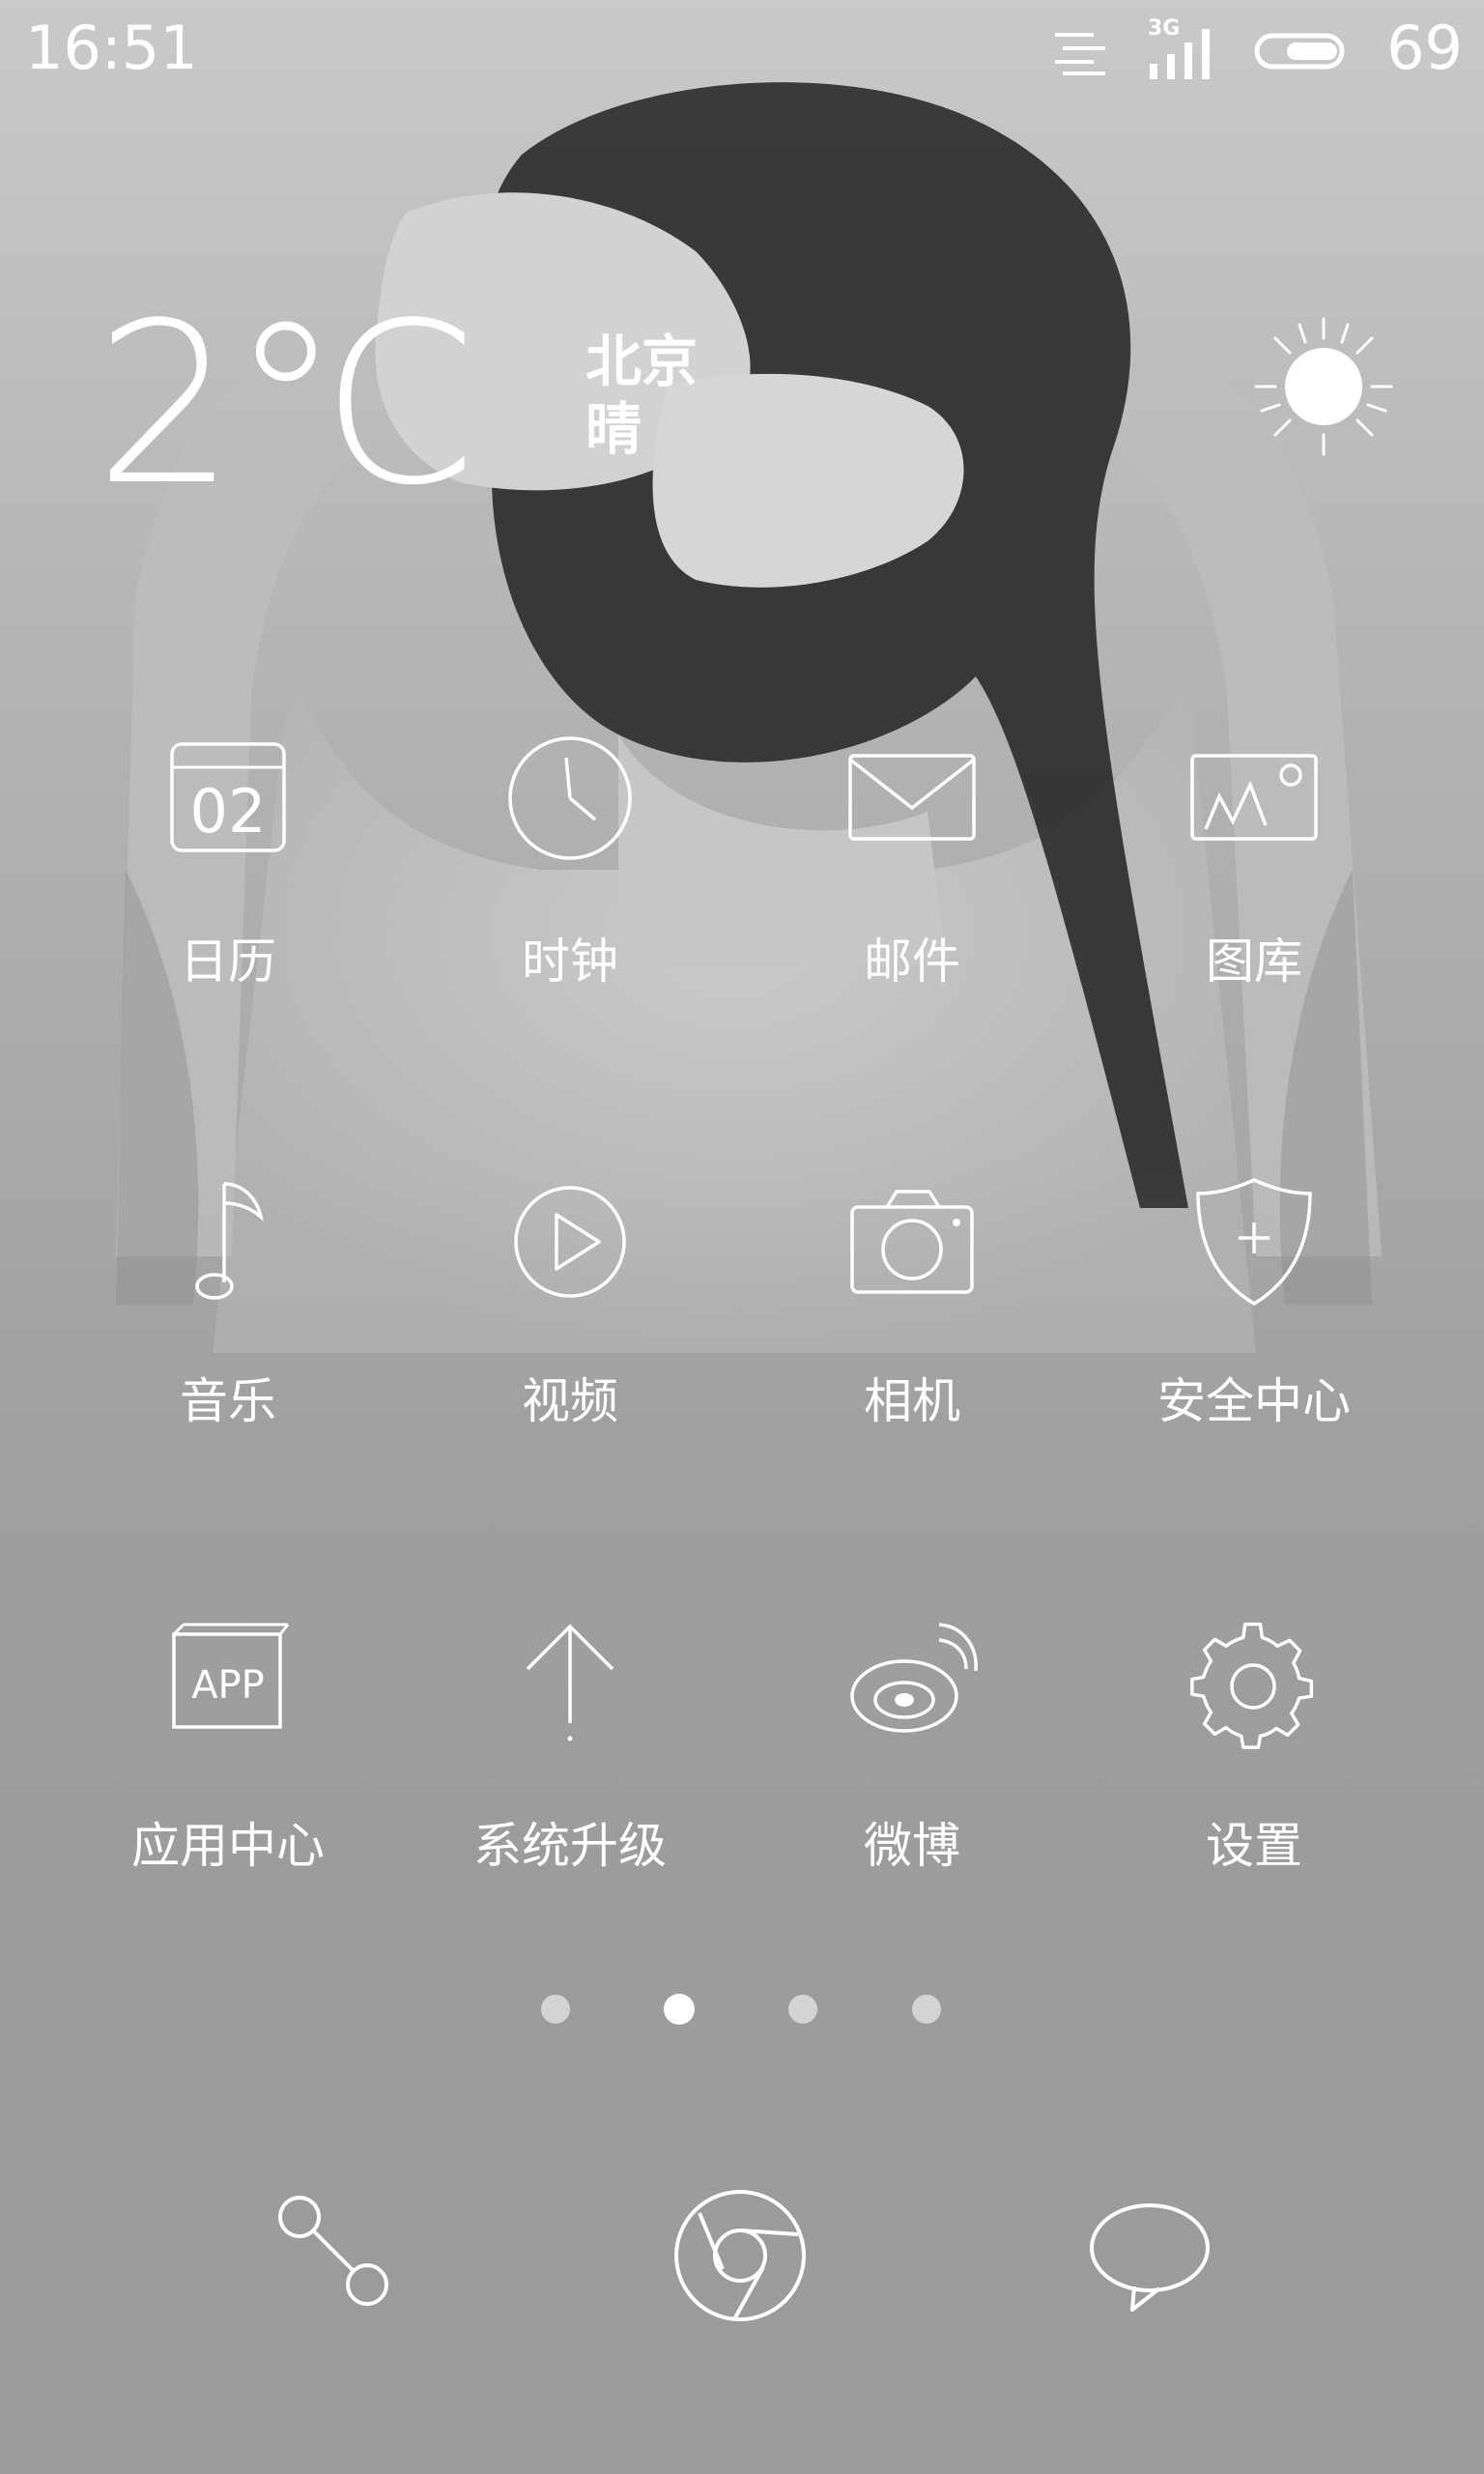 Image resolution: width=1484 pixels, height=2474 pixels. Describe the element at coordinates (1324, 387) in the screenshot. I see `sun-icon` at that location.